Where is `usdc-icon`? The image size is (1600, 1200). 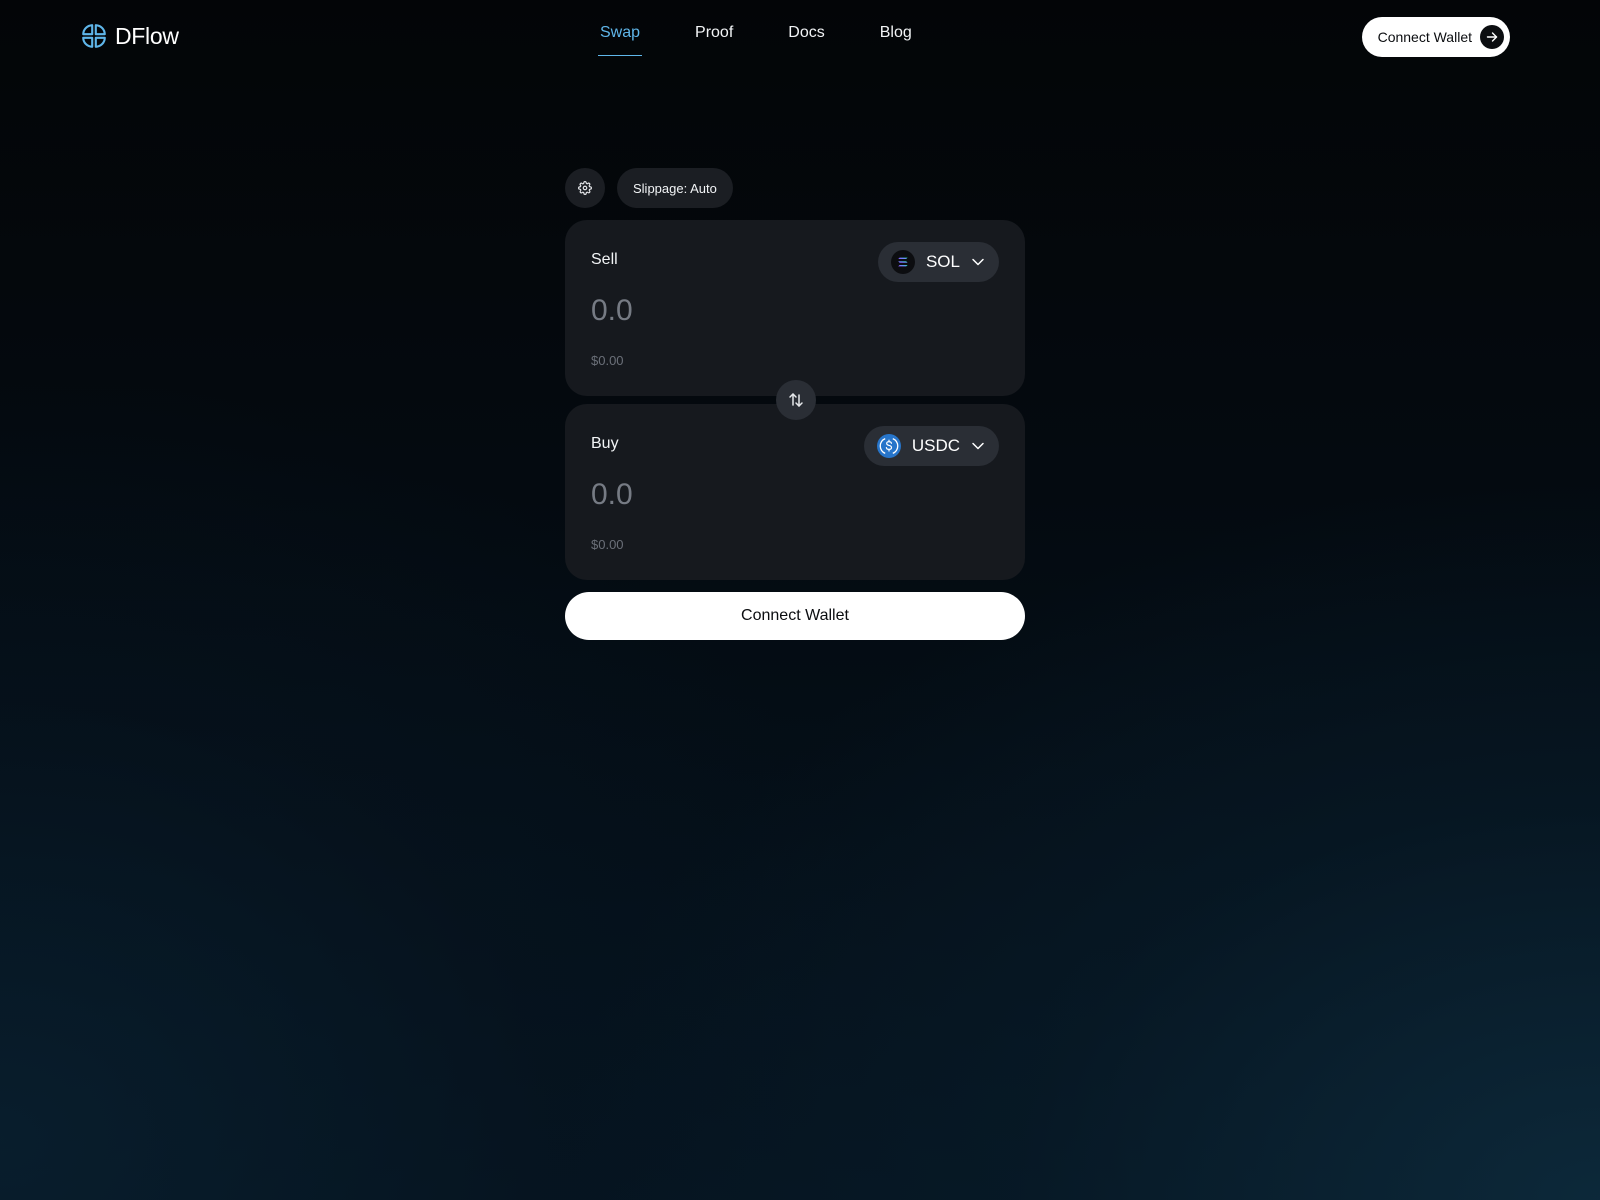
usdc-icon is located at coordinates (888, 446).